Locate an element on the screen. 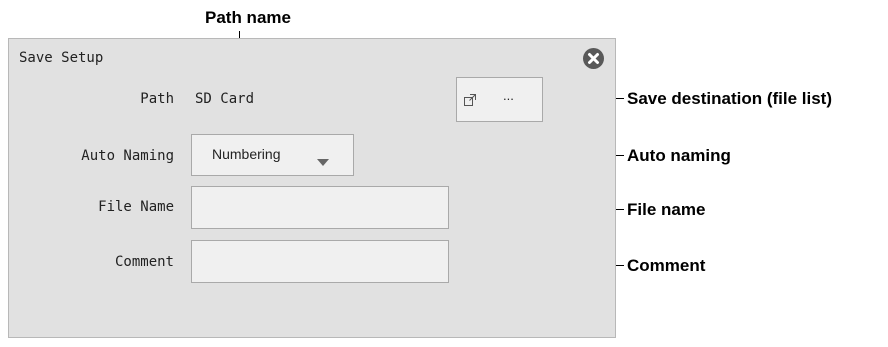 Image resolution: width=888 pixels, height=347 pixels. annotation-file-name: File name is located at coordinates (666, 209).